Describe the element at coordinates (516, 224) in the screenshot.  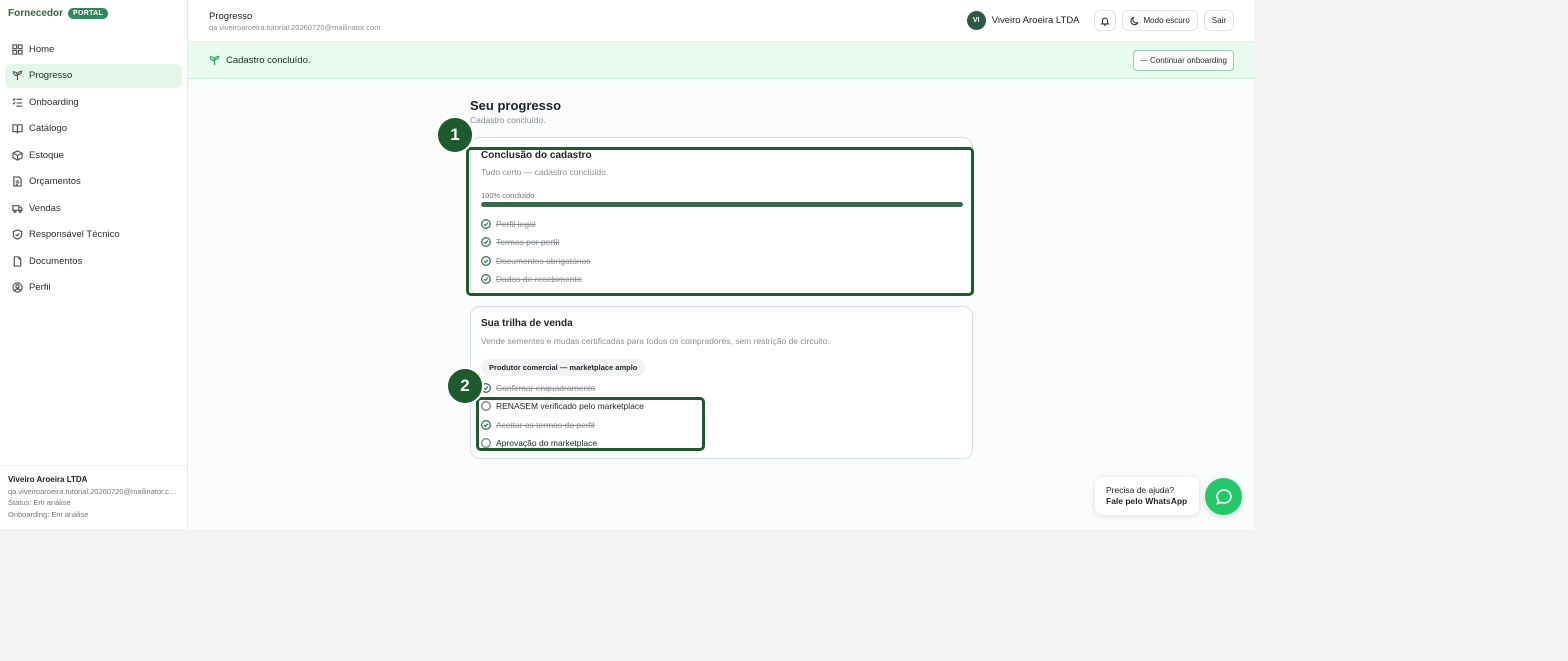
I see `checklist-item-label: Perfil legal` at that location.